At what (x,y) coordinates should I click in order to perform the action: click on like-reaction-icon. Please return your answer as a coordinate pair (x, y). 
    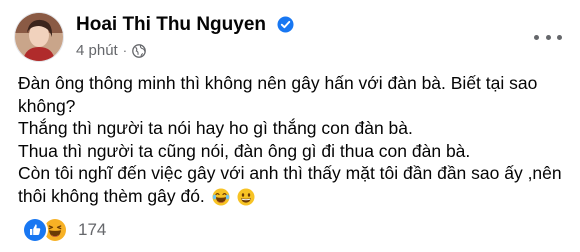
    Looking at the image, I should click on (35, 230).